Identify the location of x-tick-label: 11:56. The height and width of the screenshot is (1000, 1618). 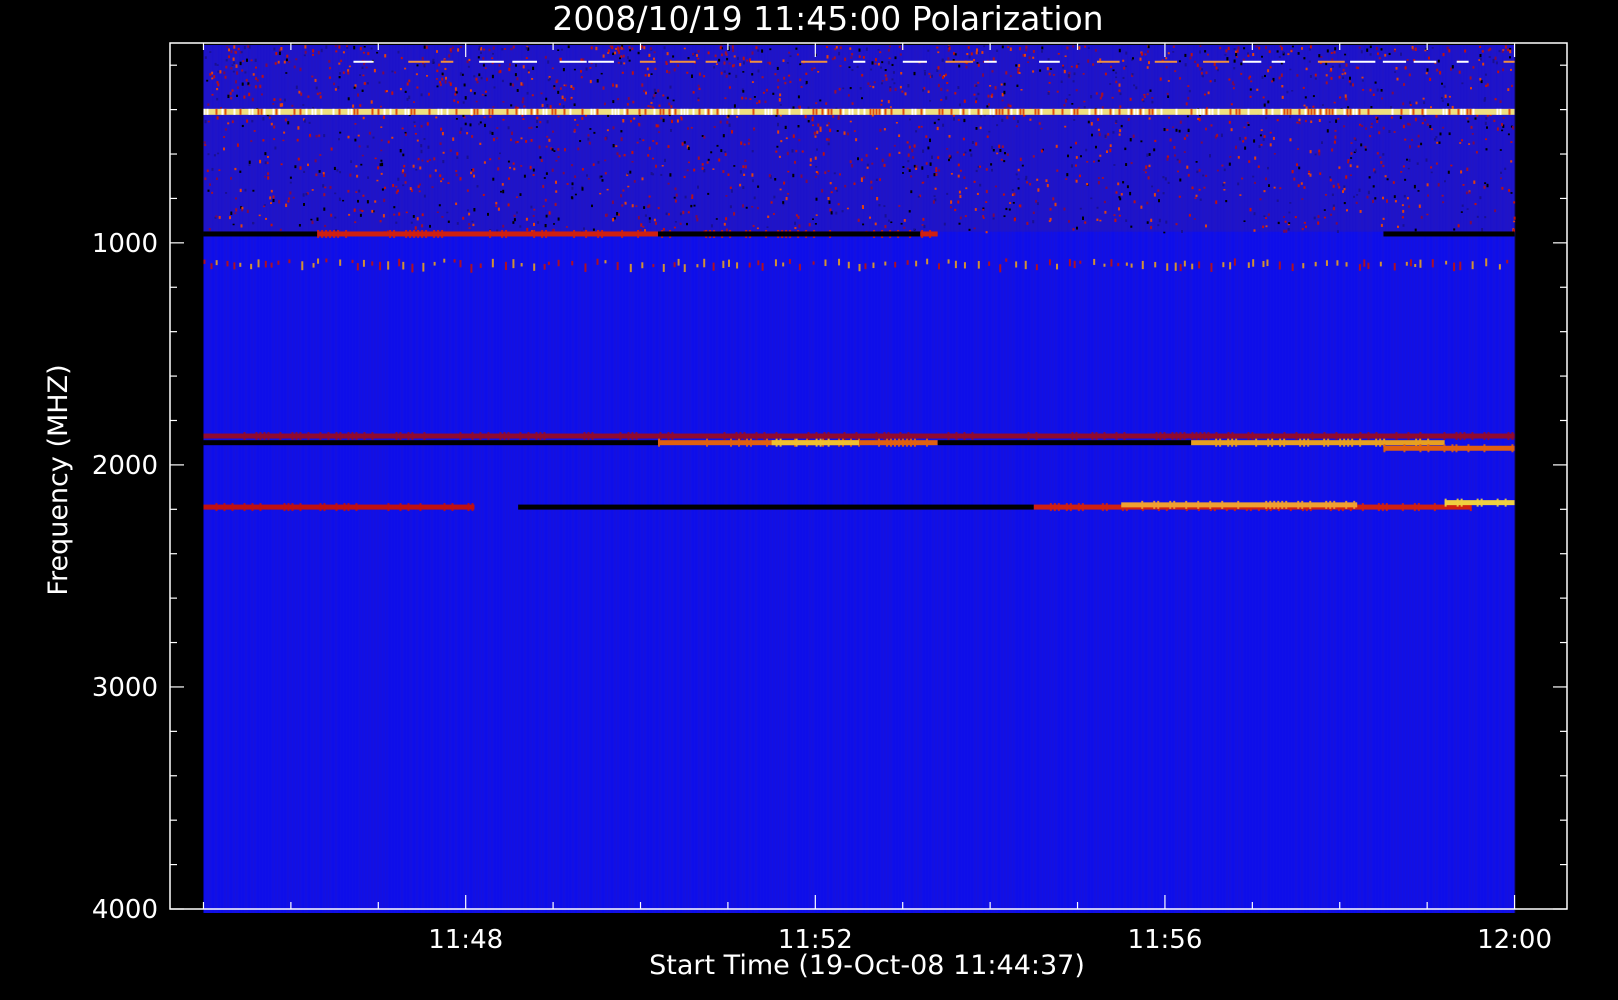
(1164, 940).